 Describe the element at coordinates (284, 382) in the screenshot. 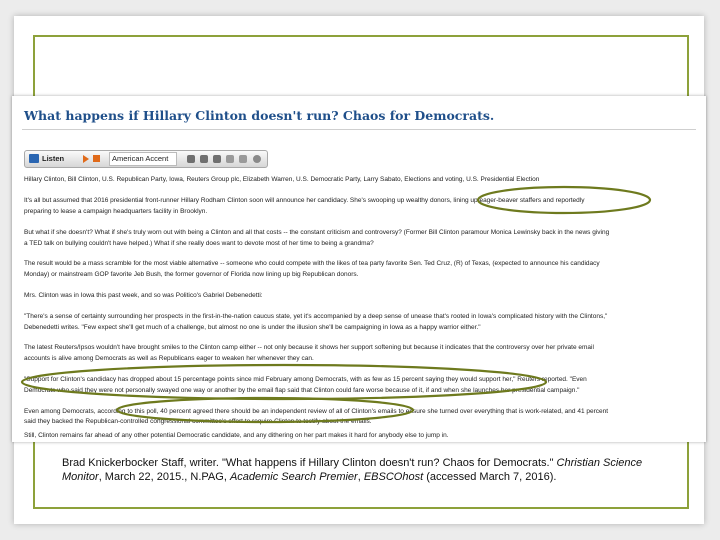

I see `annotation-oval-support` at that location.